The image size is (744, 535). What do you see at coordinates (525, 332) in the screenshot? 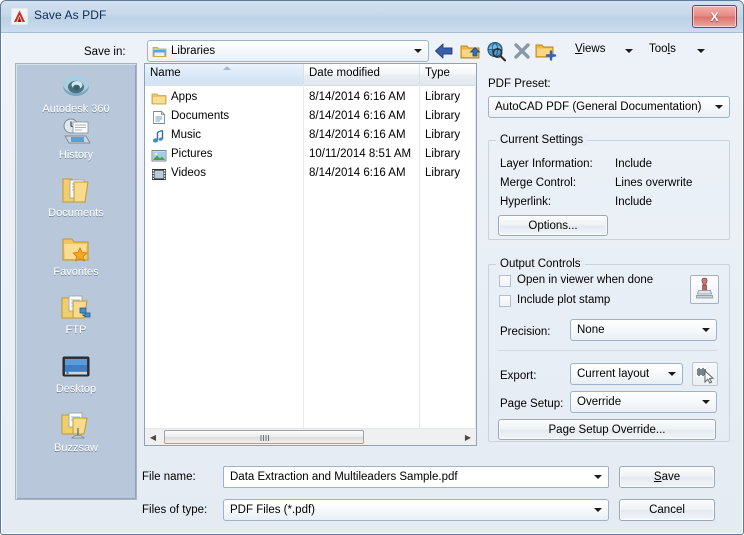
I see `precision-label: Precision:` at bounding box center [525, 332].